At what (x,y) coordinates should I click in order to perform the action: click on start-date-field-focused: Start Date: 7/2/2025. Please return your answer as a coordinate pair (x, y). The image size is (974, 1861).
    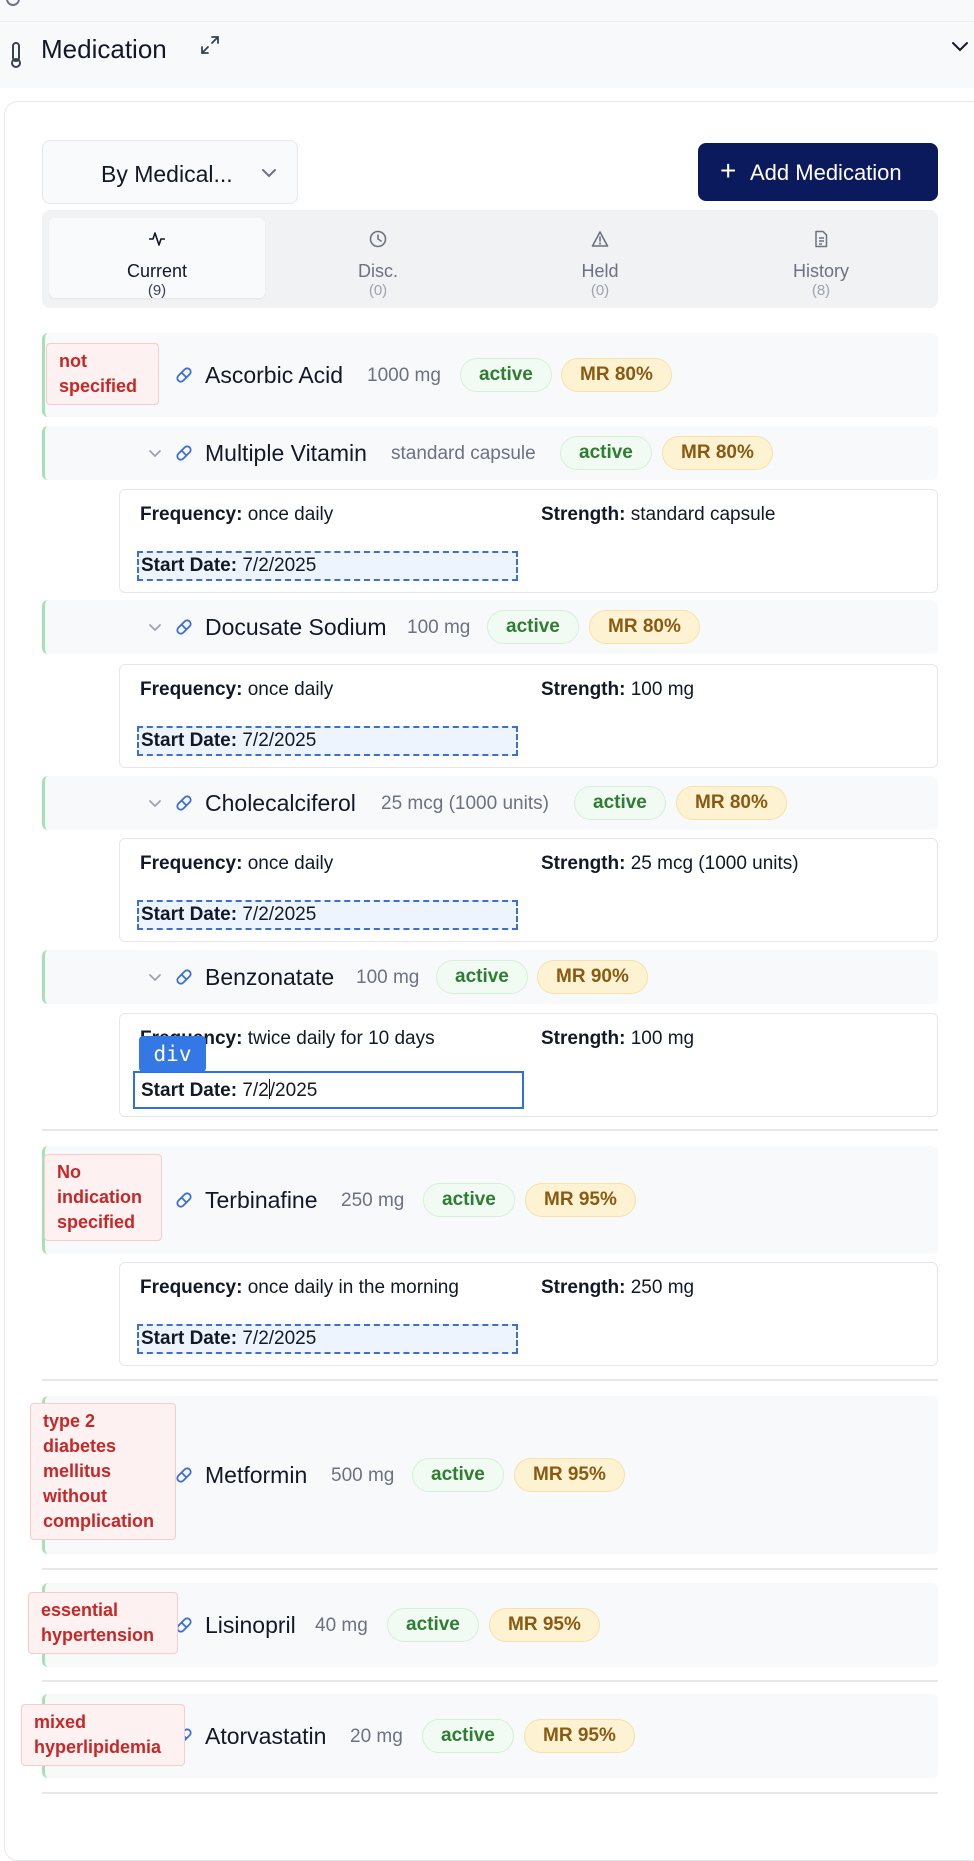
    Looking at the image, I should click on (328, 1090).